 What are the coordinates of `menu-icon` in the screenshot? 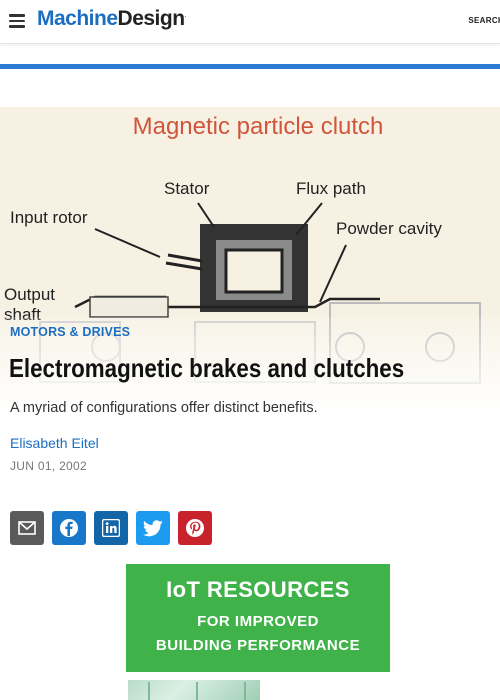 It's located at (17, 21).